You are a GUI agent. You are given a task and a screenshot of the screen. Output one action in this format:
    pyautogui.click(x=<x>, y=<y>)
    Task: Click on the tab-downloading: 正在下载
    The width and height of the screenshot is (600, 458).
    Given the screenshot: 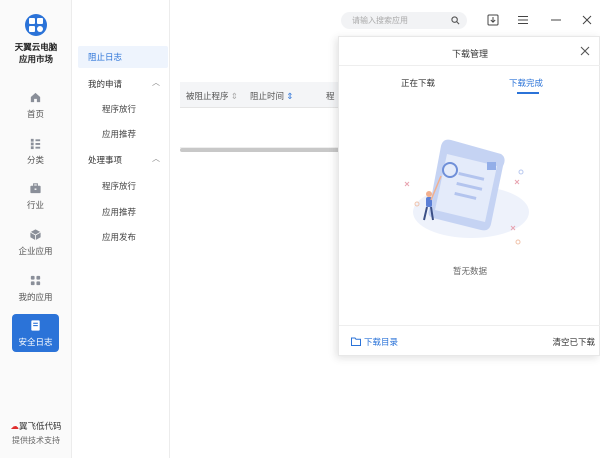 What is the action you would take?
    pyautogui.click(x=418, y=83)
    